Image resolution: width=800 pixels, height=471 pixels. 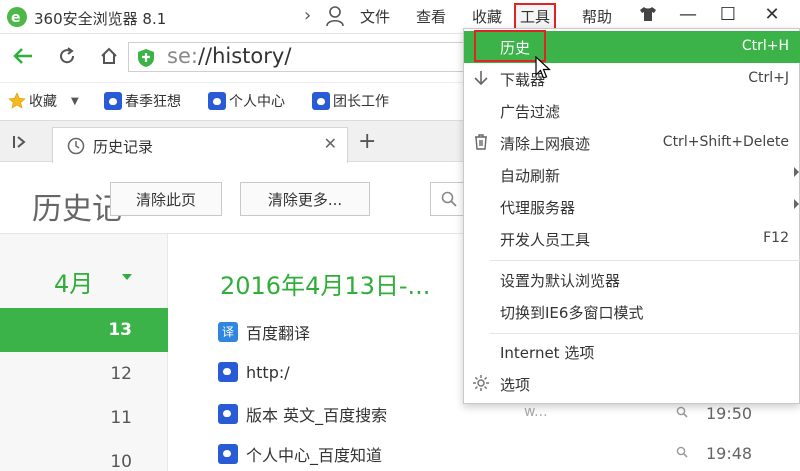 What do you see at coordinates (487, 16) in the screenshot?
I see `menu-favorites: 收藏` at bounding box center [487, 16].